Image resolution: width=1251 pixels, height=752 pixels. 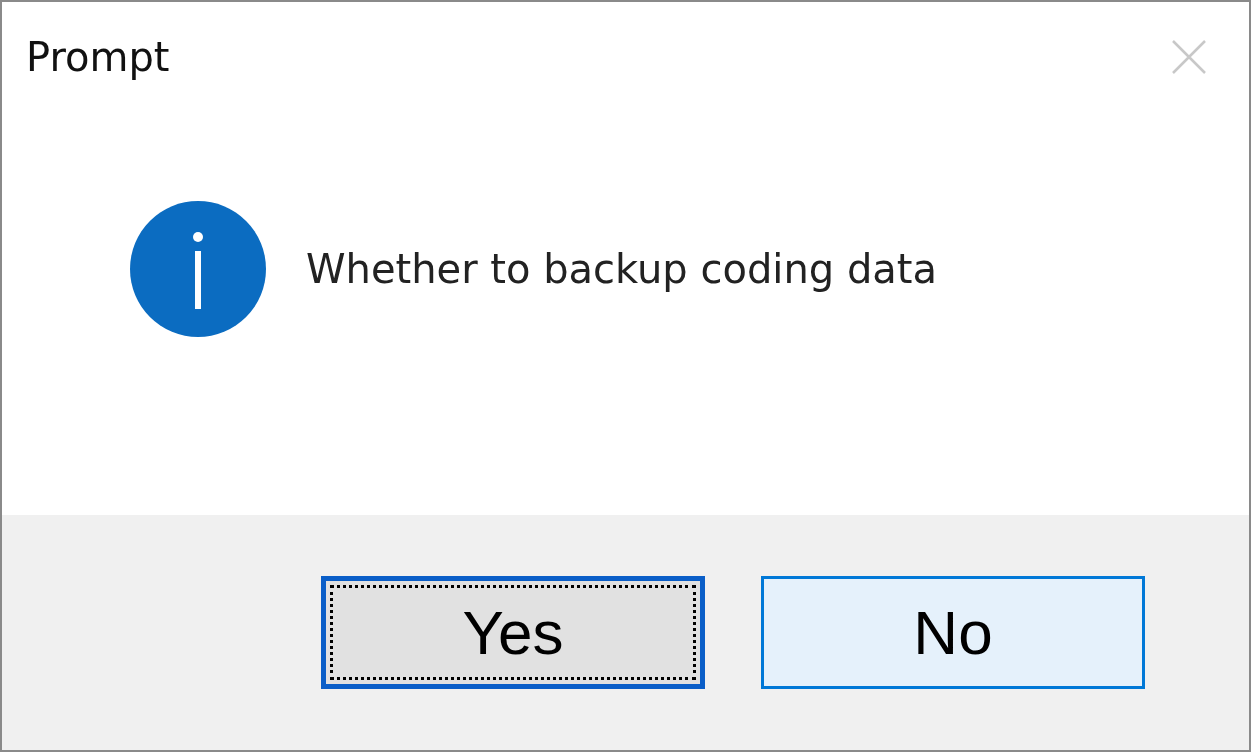 I want to click on yes-button: Yes, so click(x=513, y=632).